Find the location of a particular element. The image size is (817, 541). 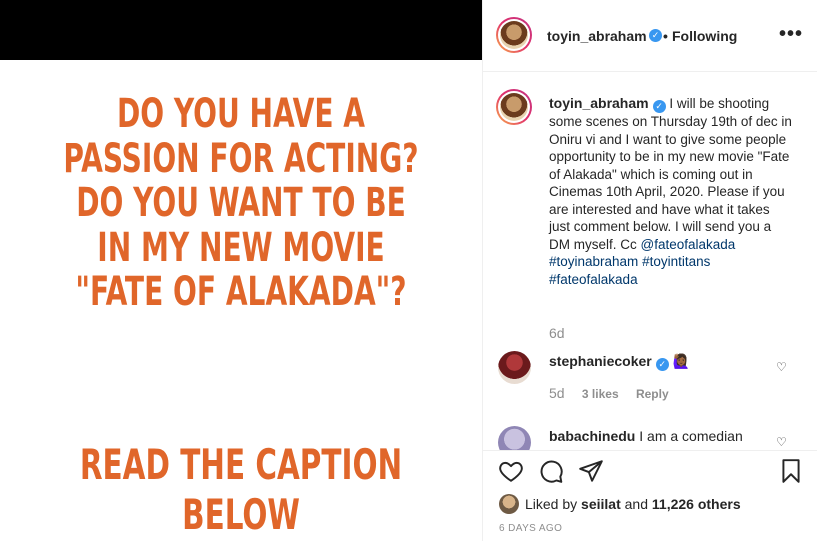

following-button: Following is located at coordinates (704, 36).